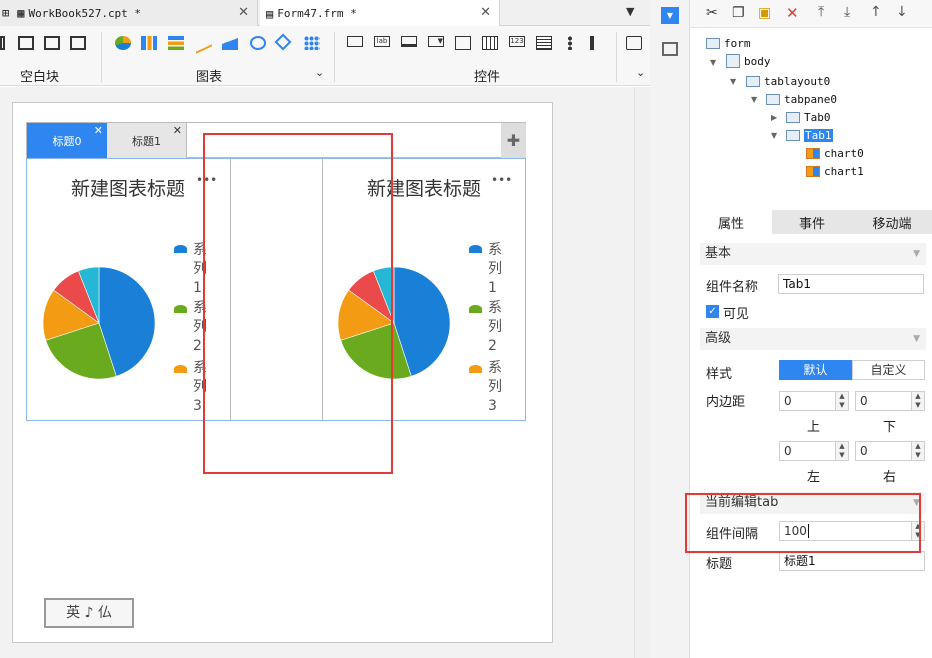 This screenshot has height=658, width=932. What do you see at coordinates (2, 43) in the screenshot?
I see `layout-icon` at bounding box center [2, 43].